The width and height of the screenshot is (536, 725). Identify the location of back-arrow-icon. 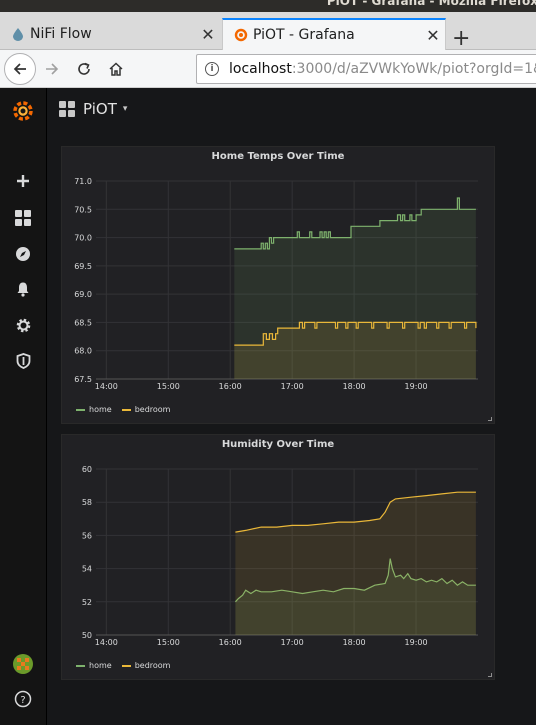
(19, 69).